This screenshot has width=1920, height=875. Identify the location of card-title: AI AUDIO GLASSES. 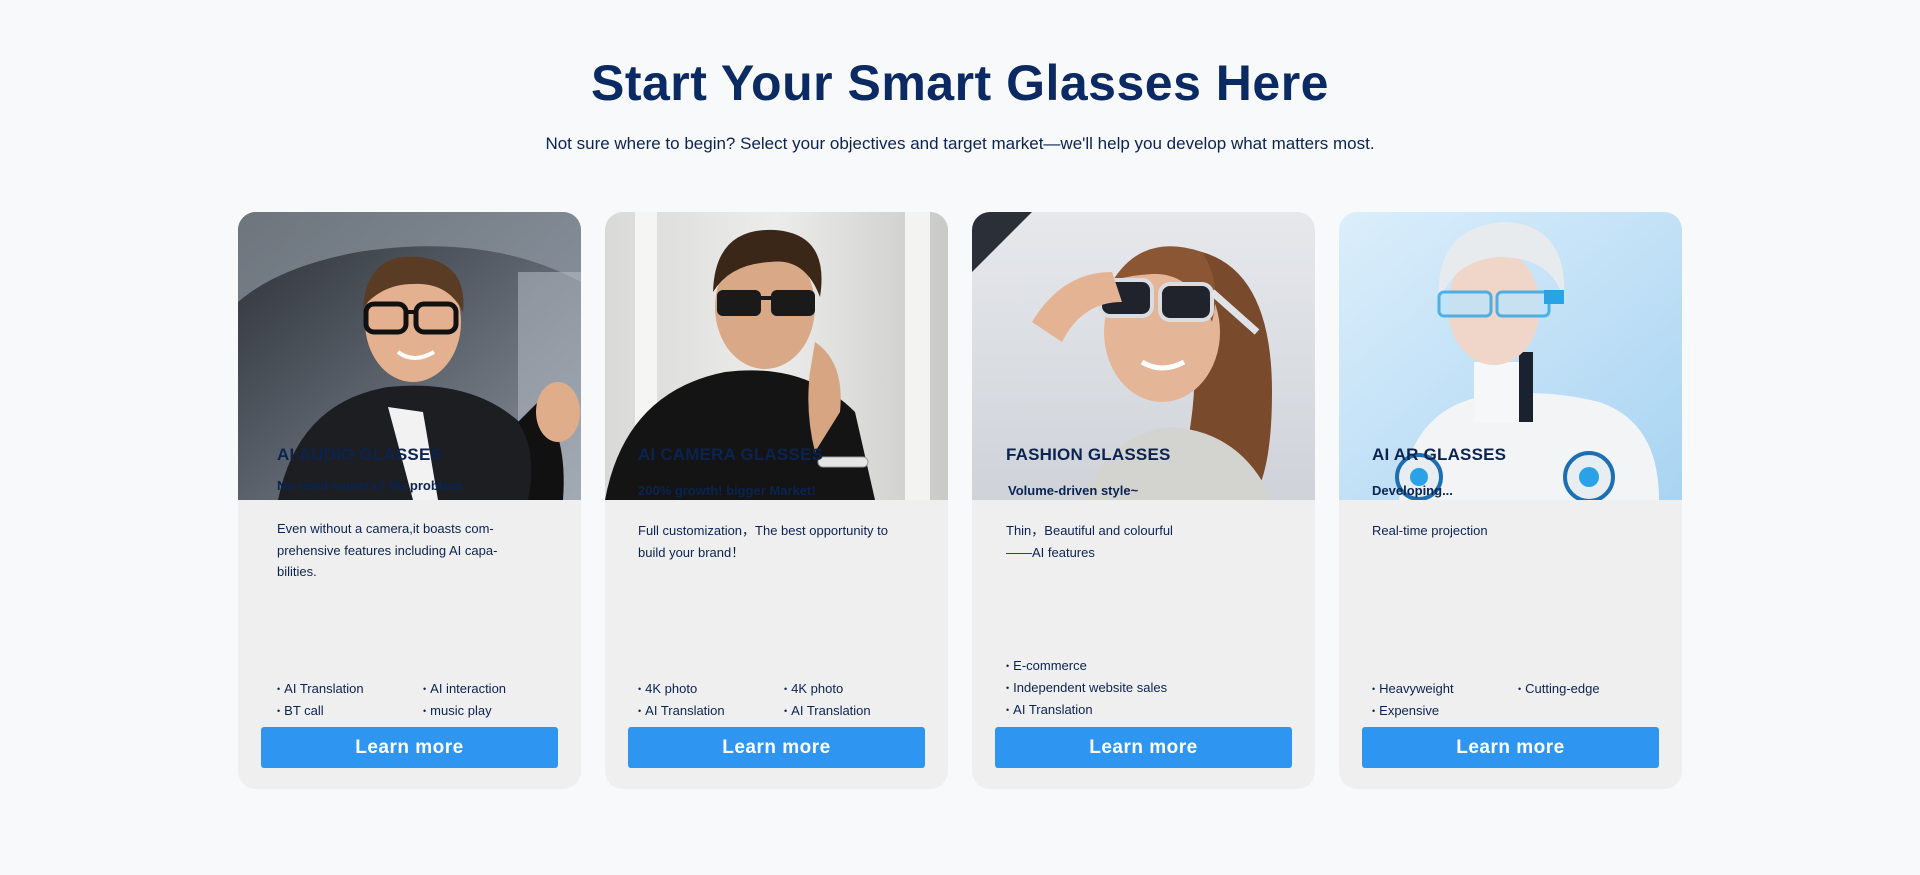
(360, 454).